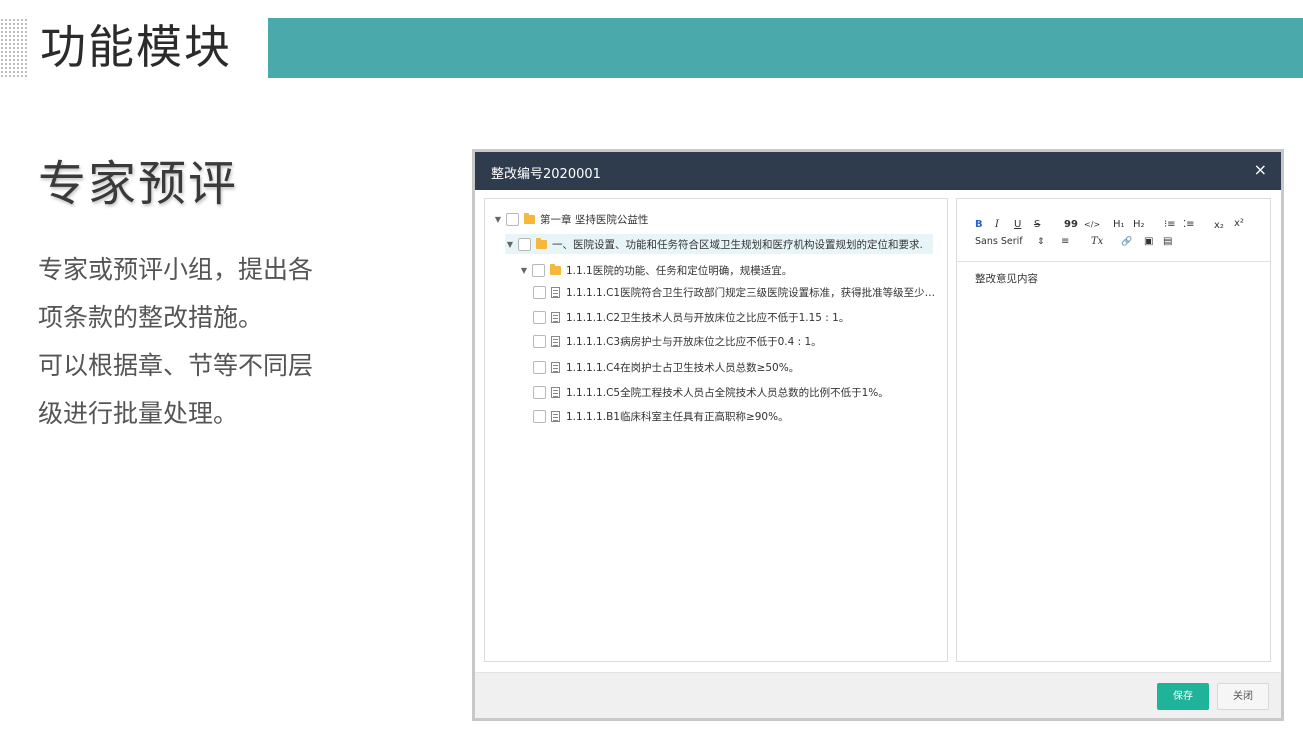 Image resolution: width=1303 pixels, height=738 pixels. What do you see at coordinates (1243, 696) in the screenshot?
I see `close-button: 关闭` at bounding box center [1243, 696].